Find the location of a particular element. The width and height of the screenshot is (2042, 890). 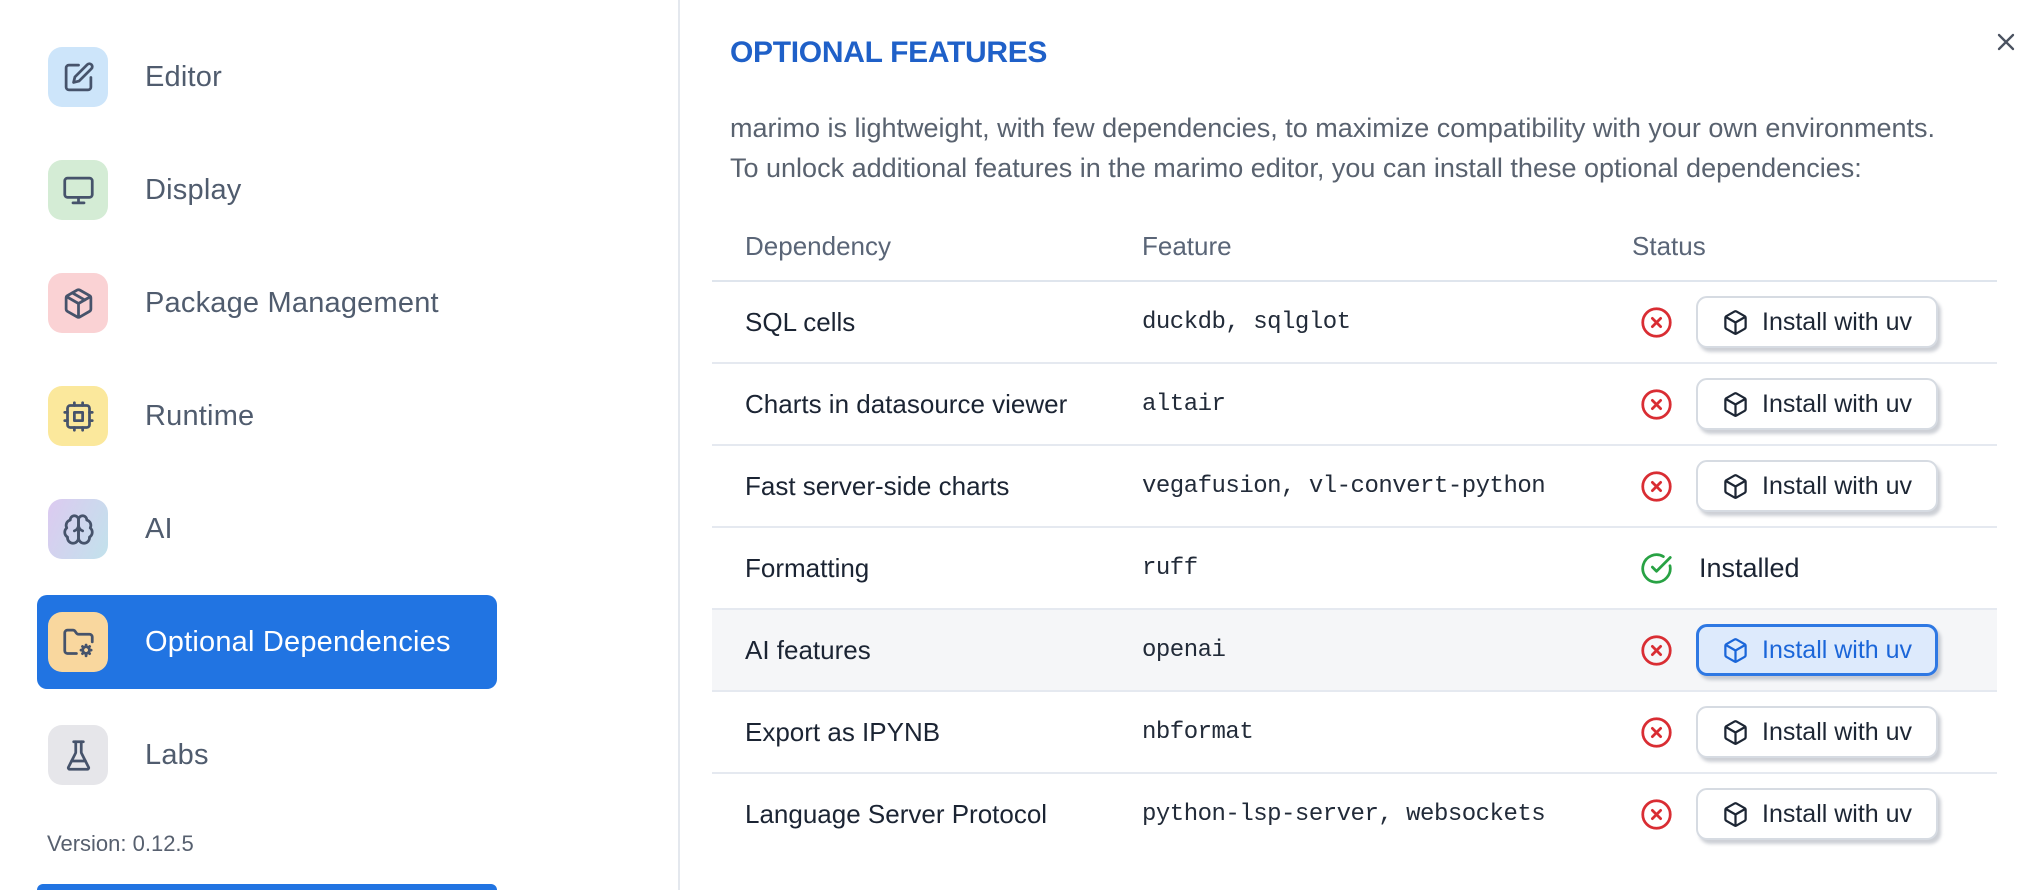

edit-icon is located at coordinates (78, 77).